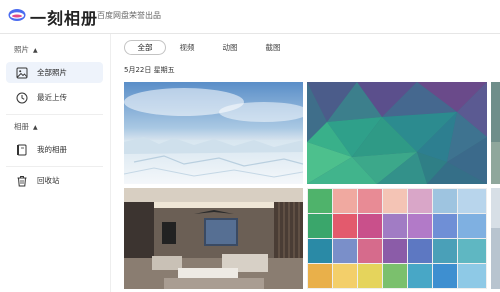  Describe the element at coordinates (22, 72) in the screenshot. I see `image-icon` at that location.